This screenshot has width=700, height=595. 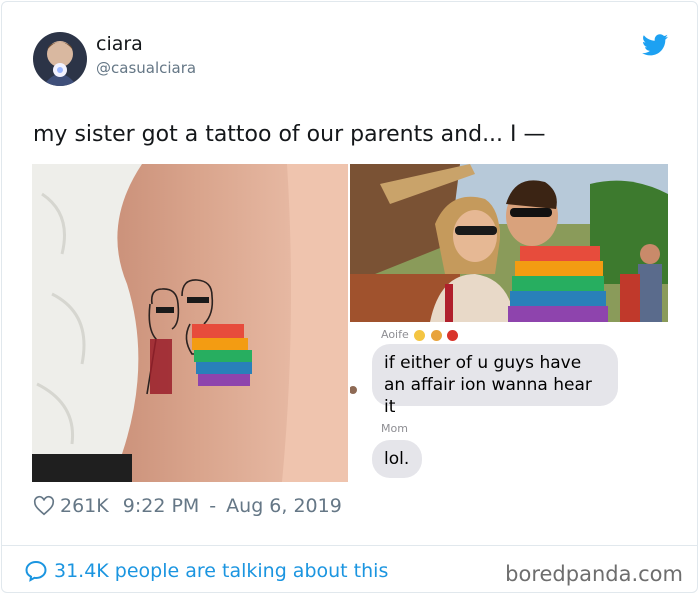 I want to click on author-handle: @casualciara, so click(x=146, y=68).